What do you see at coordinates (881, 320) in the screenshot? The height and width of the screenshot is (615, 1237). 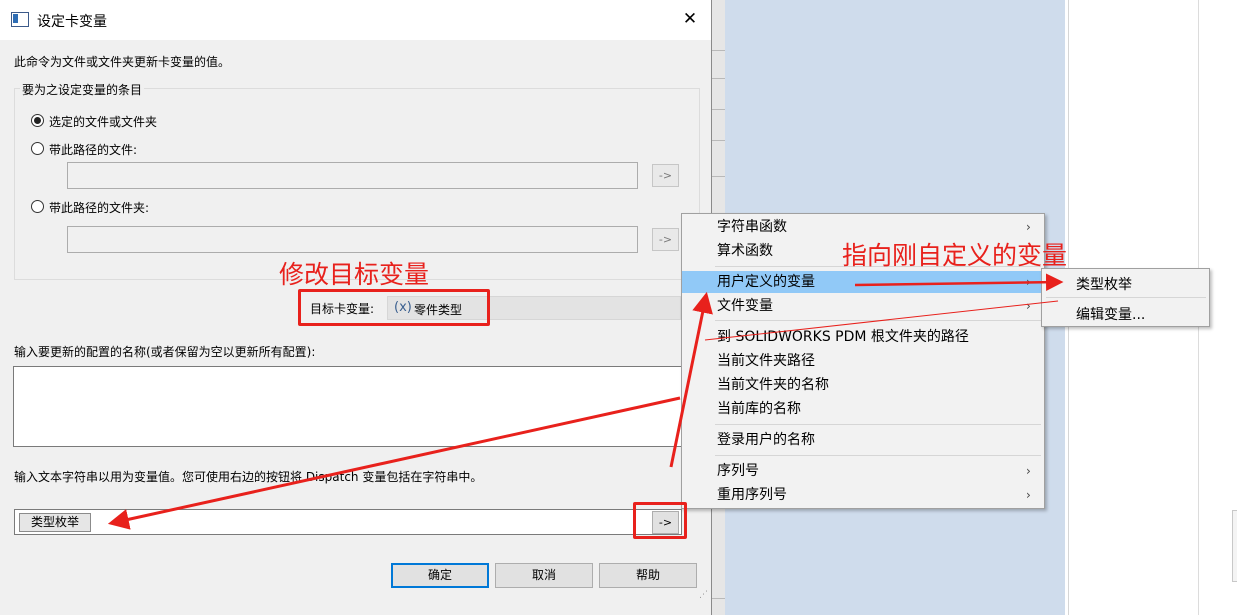 I see `arrow-to-edit-variables` at bounding box center [881, 320].